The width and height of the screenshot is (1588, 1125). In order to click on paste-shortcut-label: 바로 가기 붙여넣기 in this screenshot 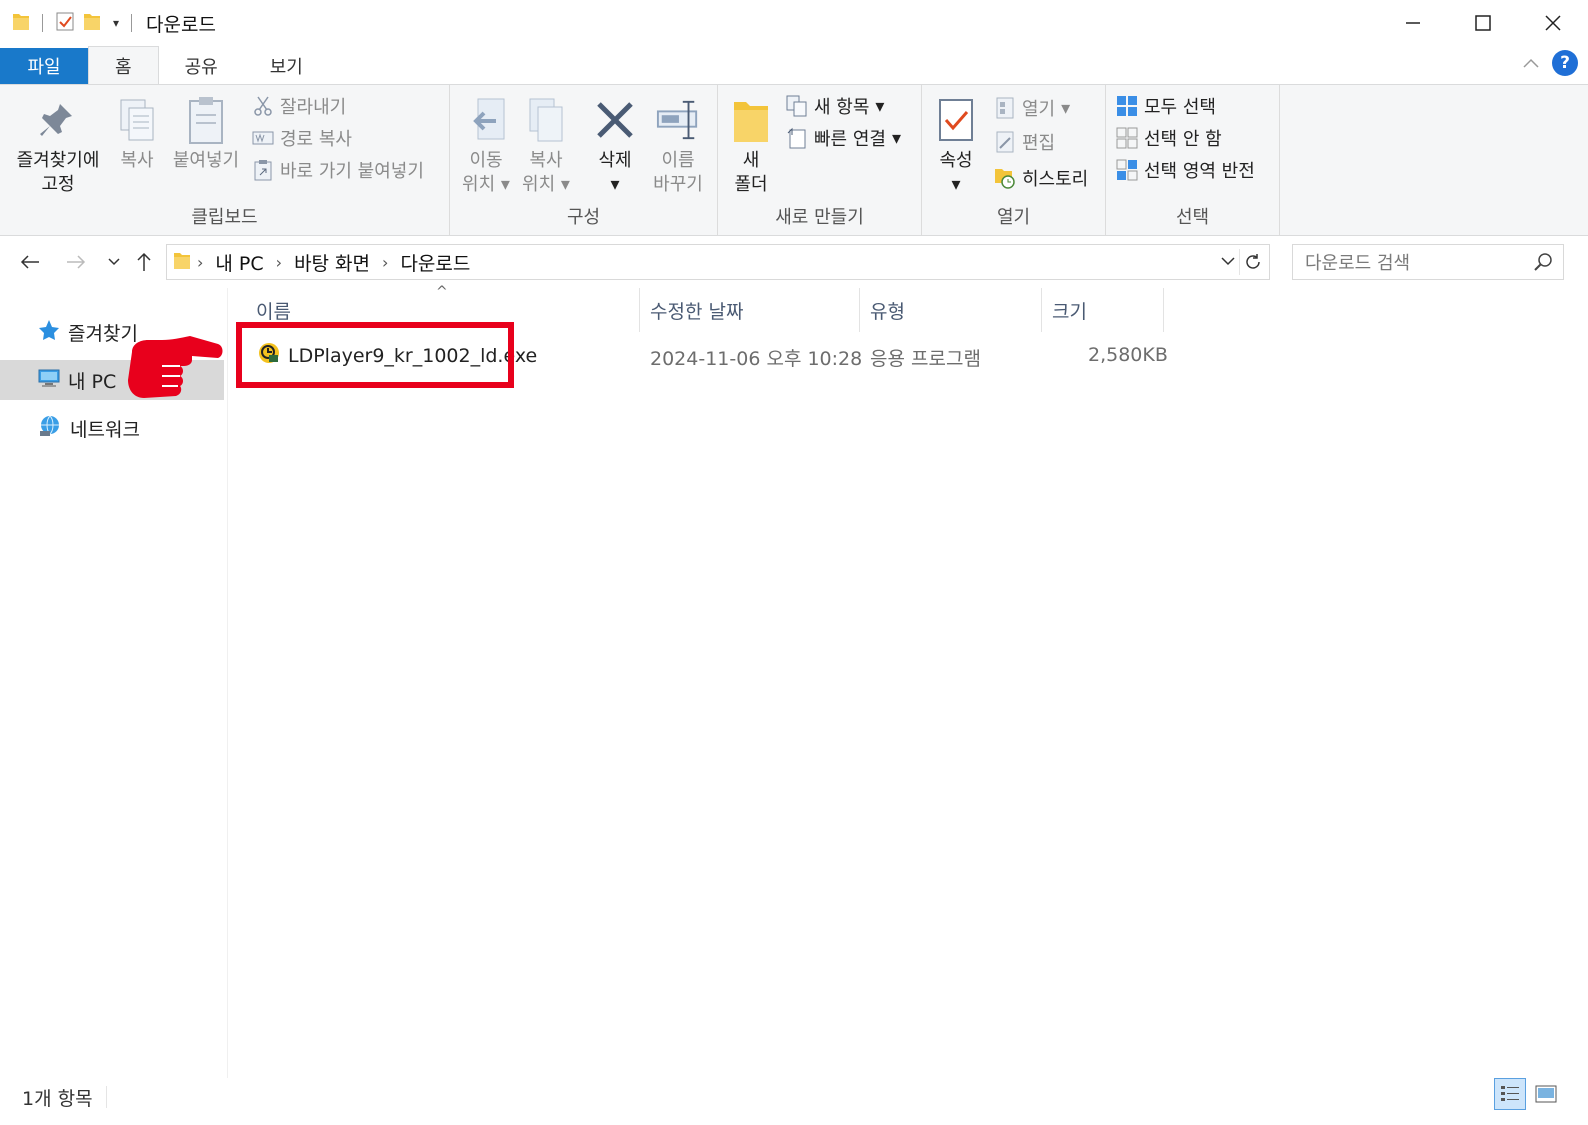, I will do `click(352, 171)`.